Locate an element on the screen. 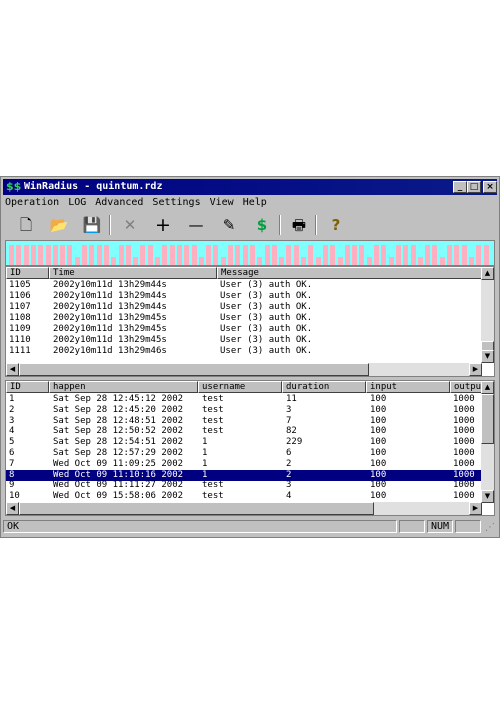 This screenshot has height=711, width=500. log-id: 1109 is located at coordinates (20, 329).